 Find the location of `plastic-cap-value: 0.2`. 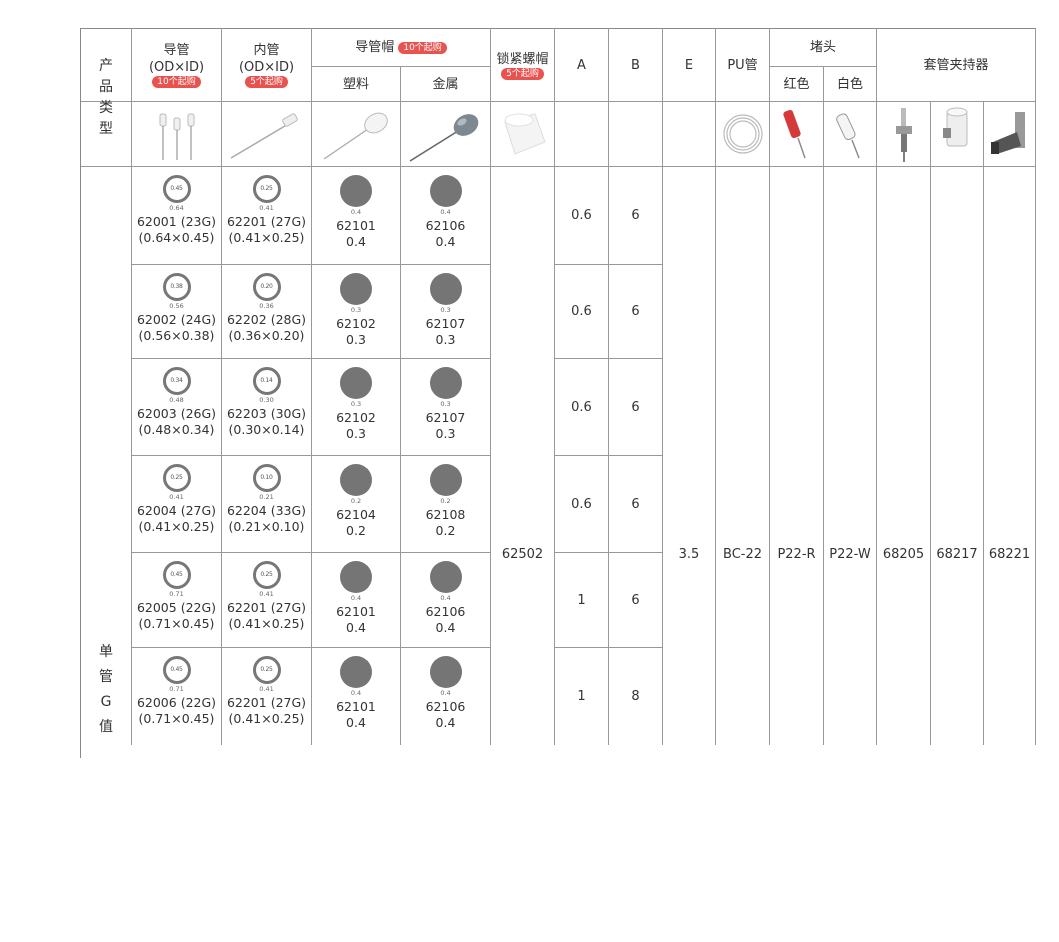

plastic-cap-value: 0.2 is located at coordinates (356, 530).